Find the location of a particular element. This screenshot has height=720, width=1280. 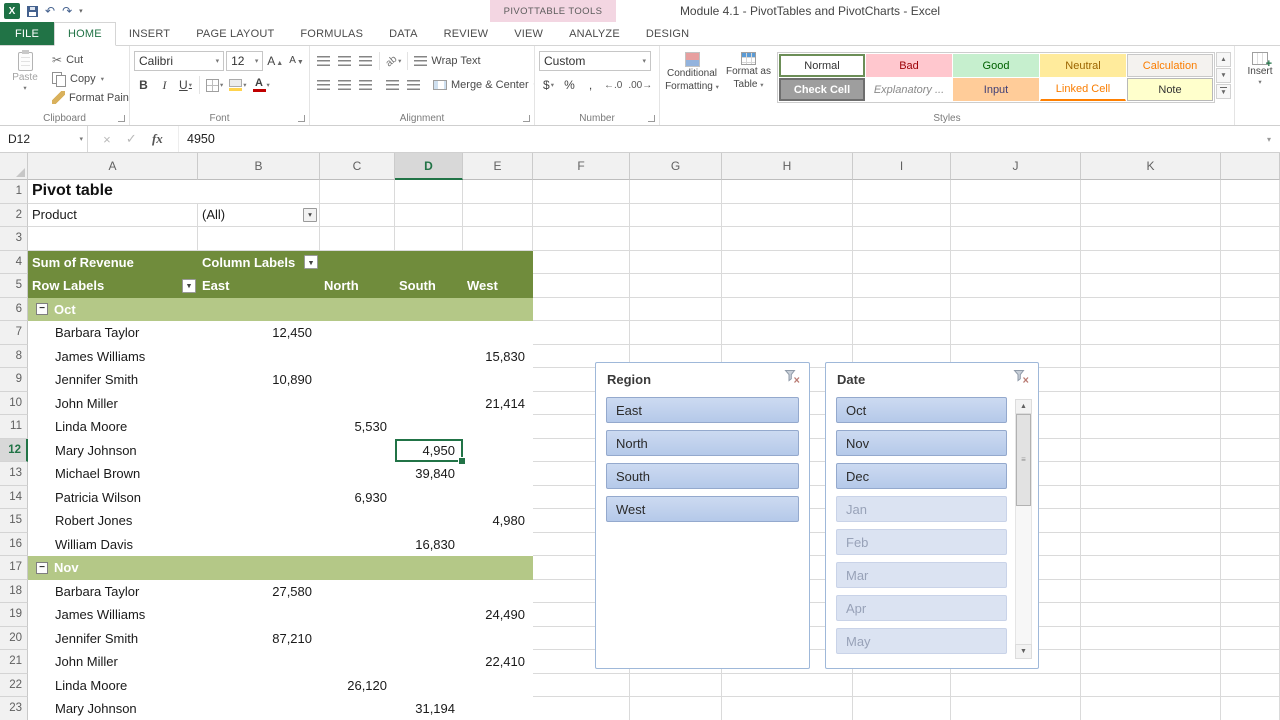

collapse-button: − is located at coordinates (42, 309).